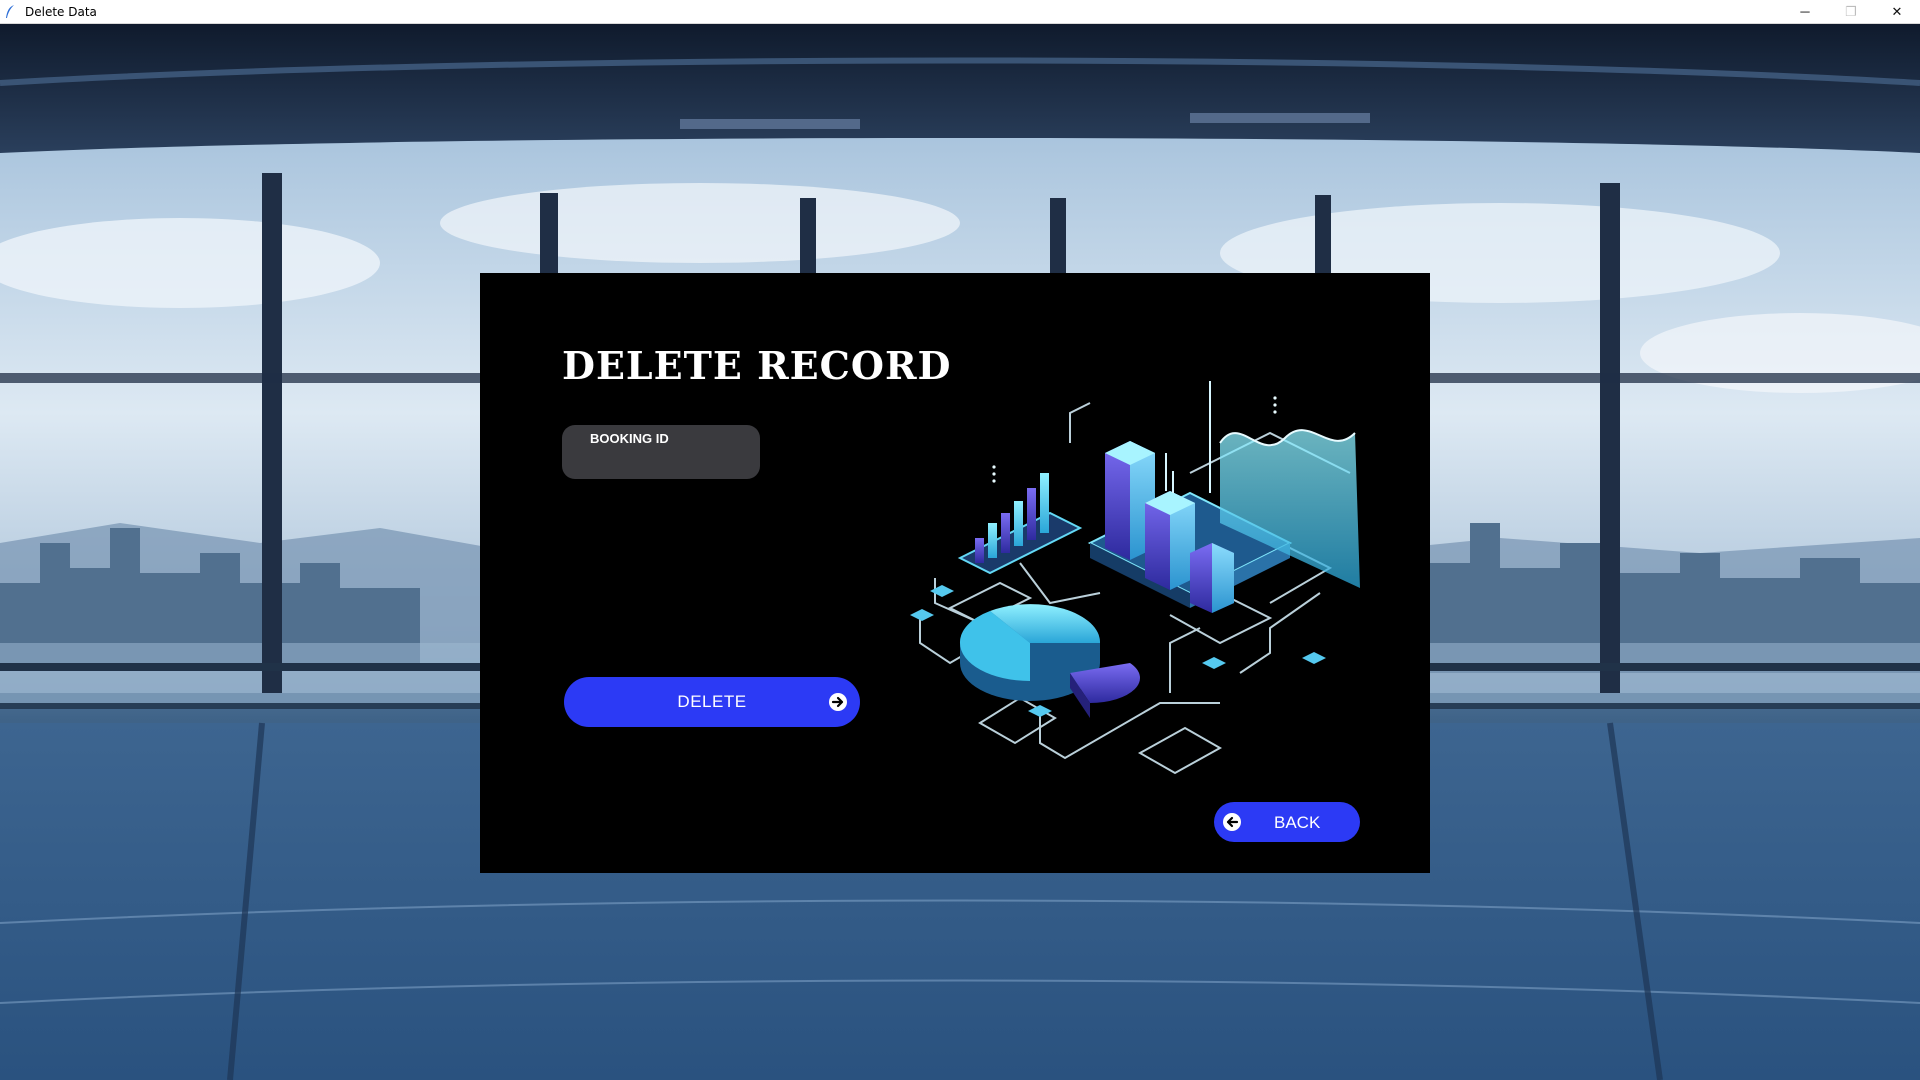  I want to click on booking-id-input, so click(665, 460).